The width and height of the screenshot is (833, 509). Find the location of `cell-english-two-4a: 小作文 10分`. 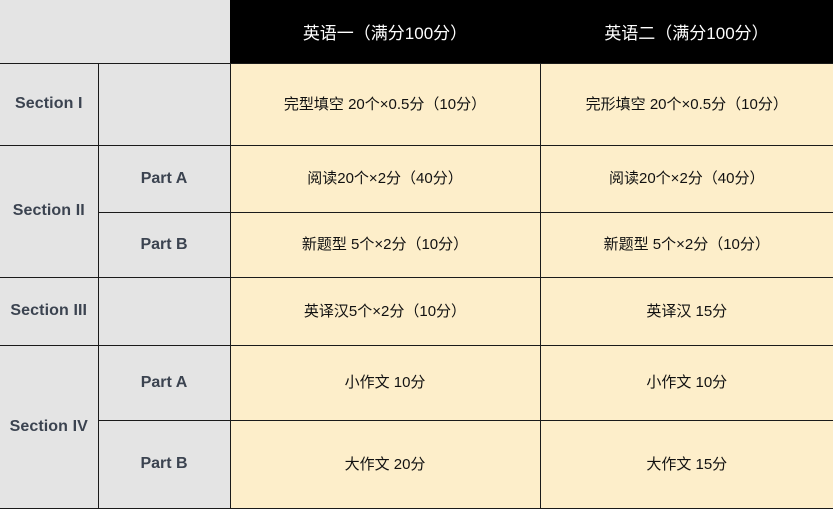

cell-english-two-4a: 小作文 10分 is located at coordinates (686, 382).